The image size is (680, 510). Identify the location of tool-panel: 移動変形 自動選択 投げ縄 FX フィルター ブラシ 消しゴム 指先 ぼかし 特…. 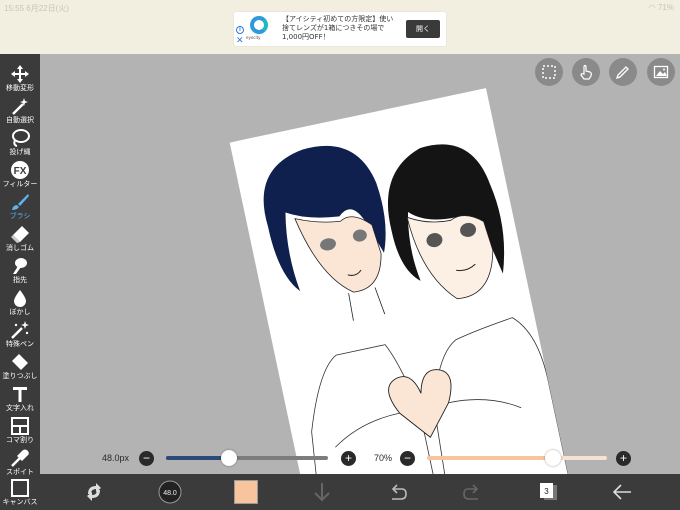
(20, 282).